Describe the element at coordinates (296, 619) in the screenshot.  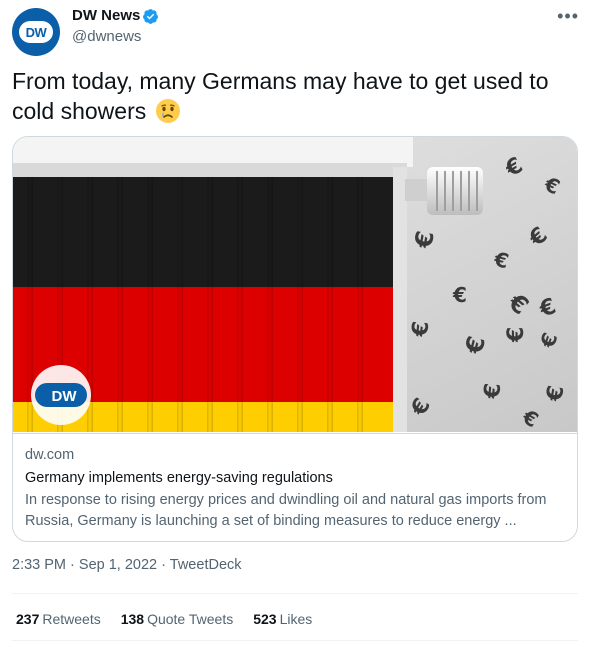
I see `likes-label: Likes` at that location.